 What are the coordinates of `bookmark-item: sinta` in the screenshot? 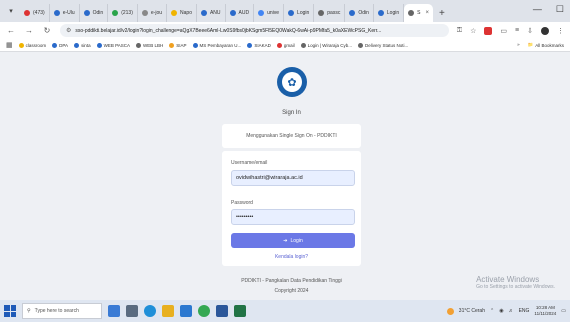 It's located at (82, 45).